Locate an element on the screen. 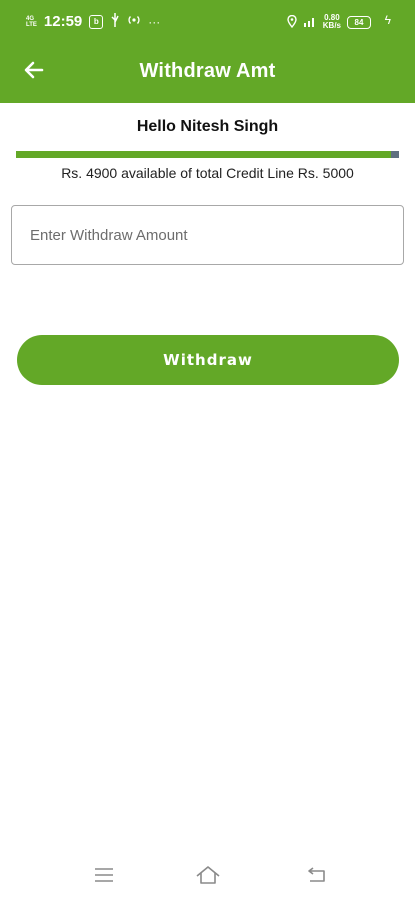  mobile-signal-icon: 4G LTE is located at coordinates (31, 21).